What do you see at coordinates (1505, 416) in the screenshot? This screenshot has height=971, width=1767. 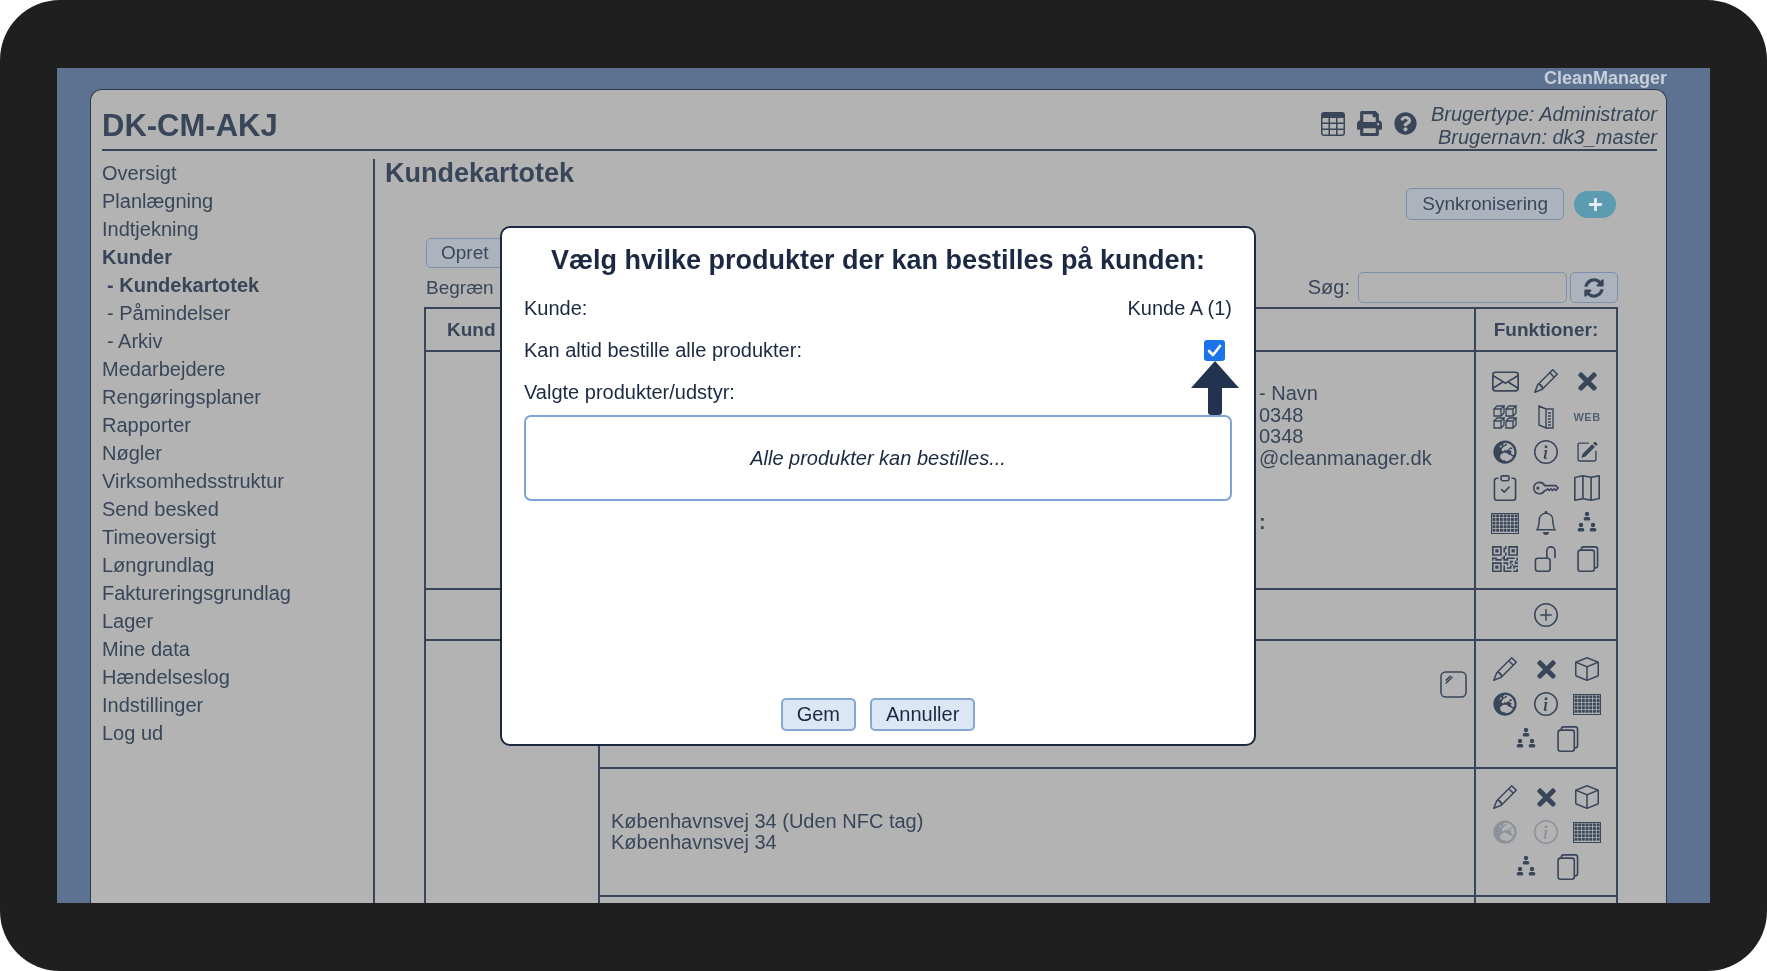 I see `cubes-icon` at bounding box center [1505, 416].